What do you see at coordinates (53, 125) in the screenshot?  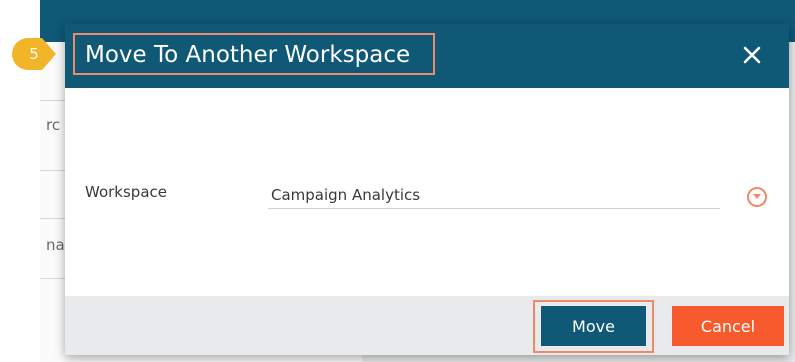 I see `list-item-text: rc` at bounding box center [53, 125].